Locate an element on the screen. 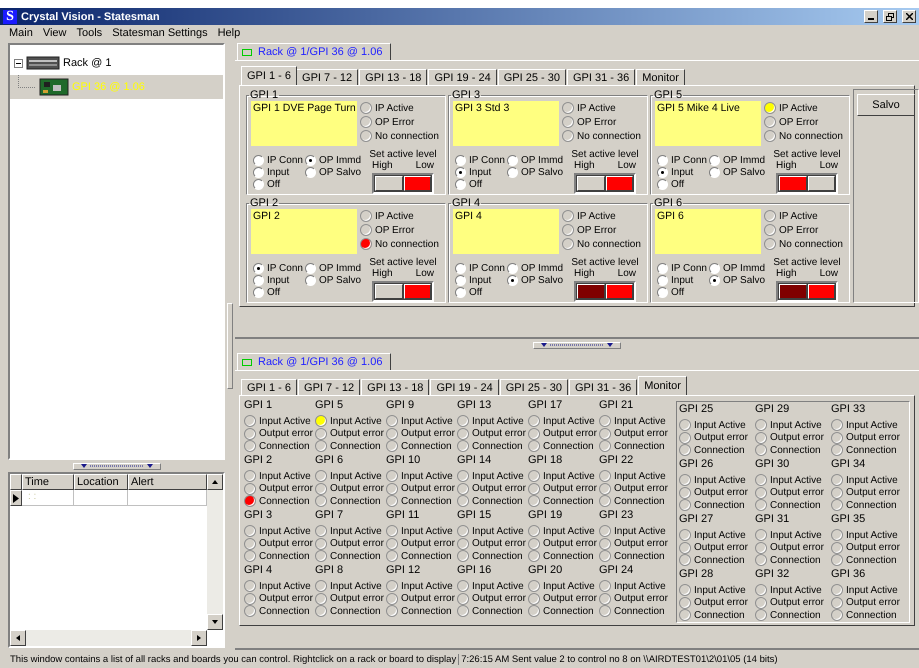  menu-item: View is located at coordinates (55, 33).